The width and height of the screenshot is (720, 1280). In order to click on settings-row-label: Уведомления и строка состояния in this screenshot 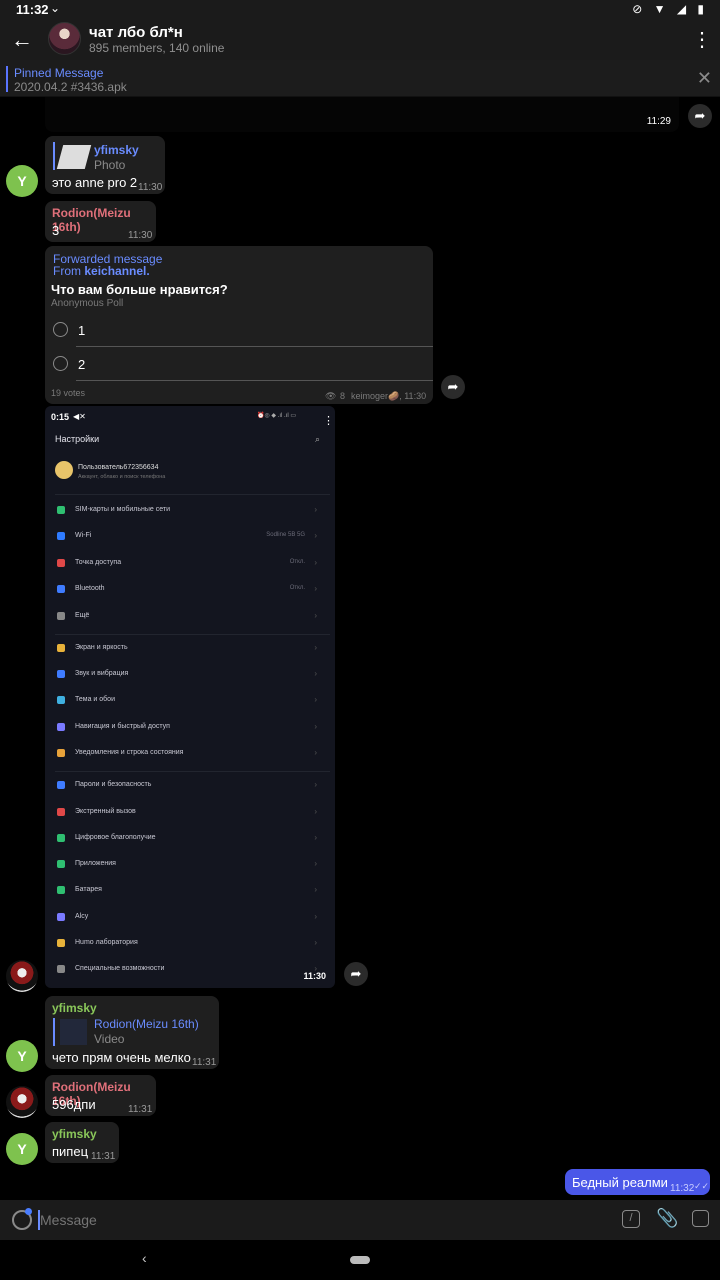, I will do `click(129, 752)`.